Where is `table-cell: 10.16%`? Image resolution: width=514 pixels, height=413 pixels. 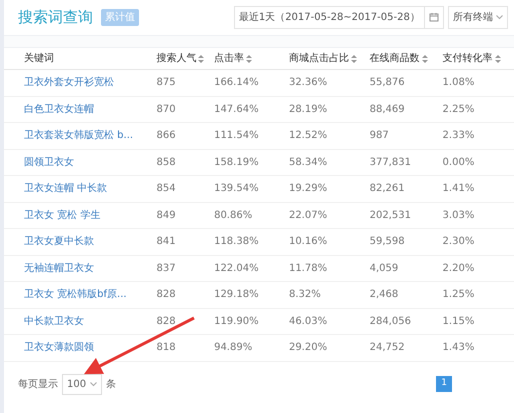 table-cell: 10.16% is located at coordinates (308, 242).